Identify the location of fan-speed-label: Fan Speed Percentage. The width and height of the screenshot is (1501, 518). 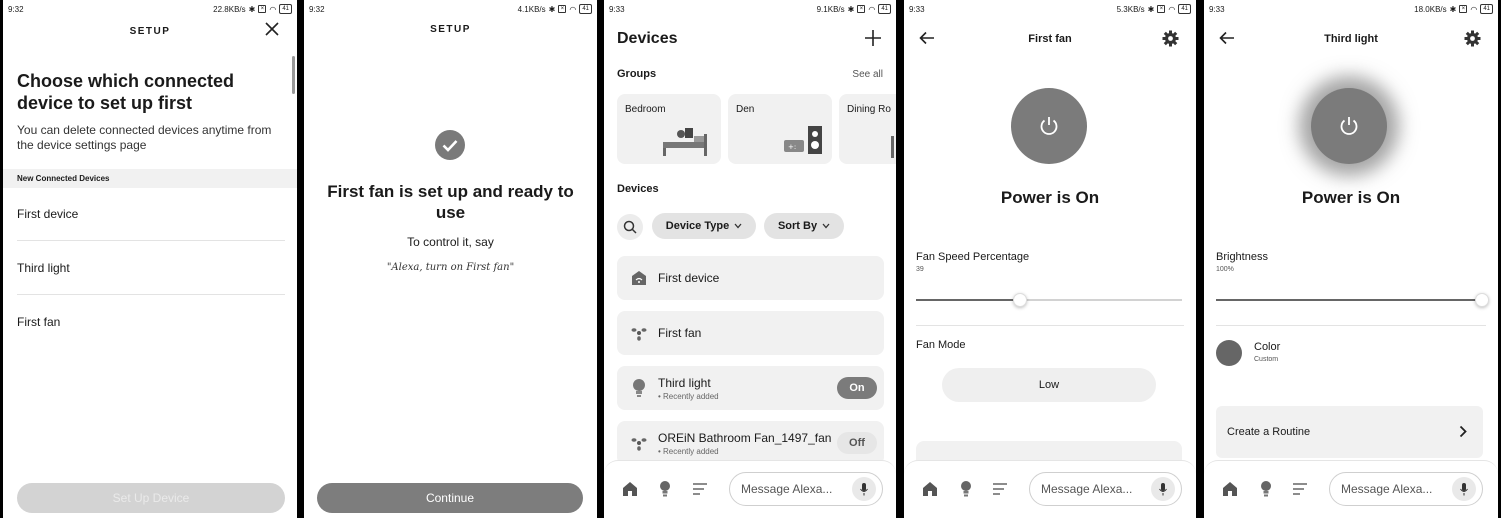
(973, 257).